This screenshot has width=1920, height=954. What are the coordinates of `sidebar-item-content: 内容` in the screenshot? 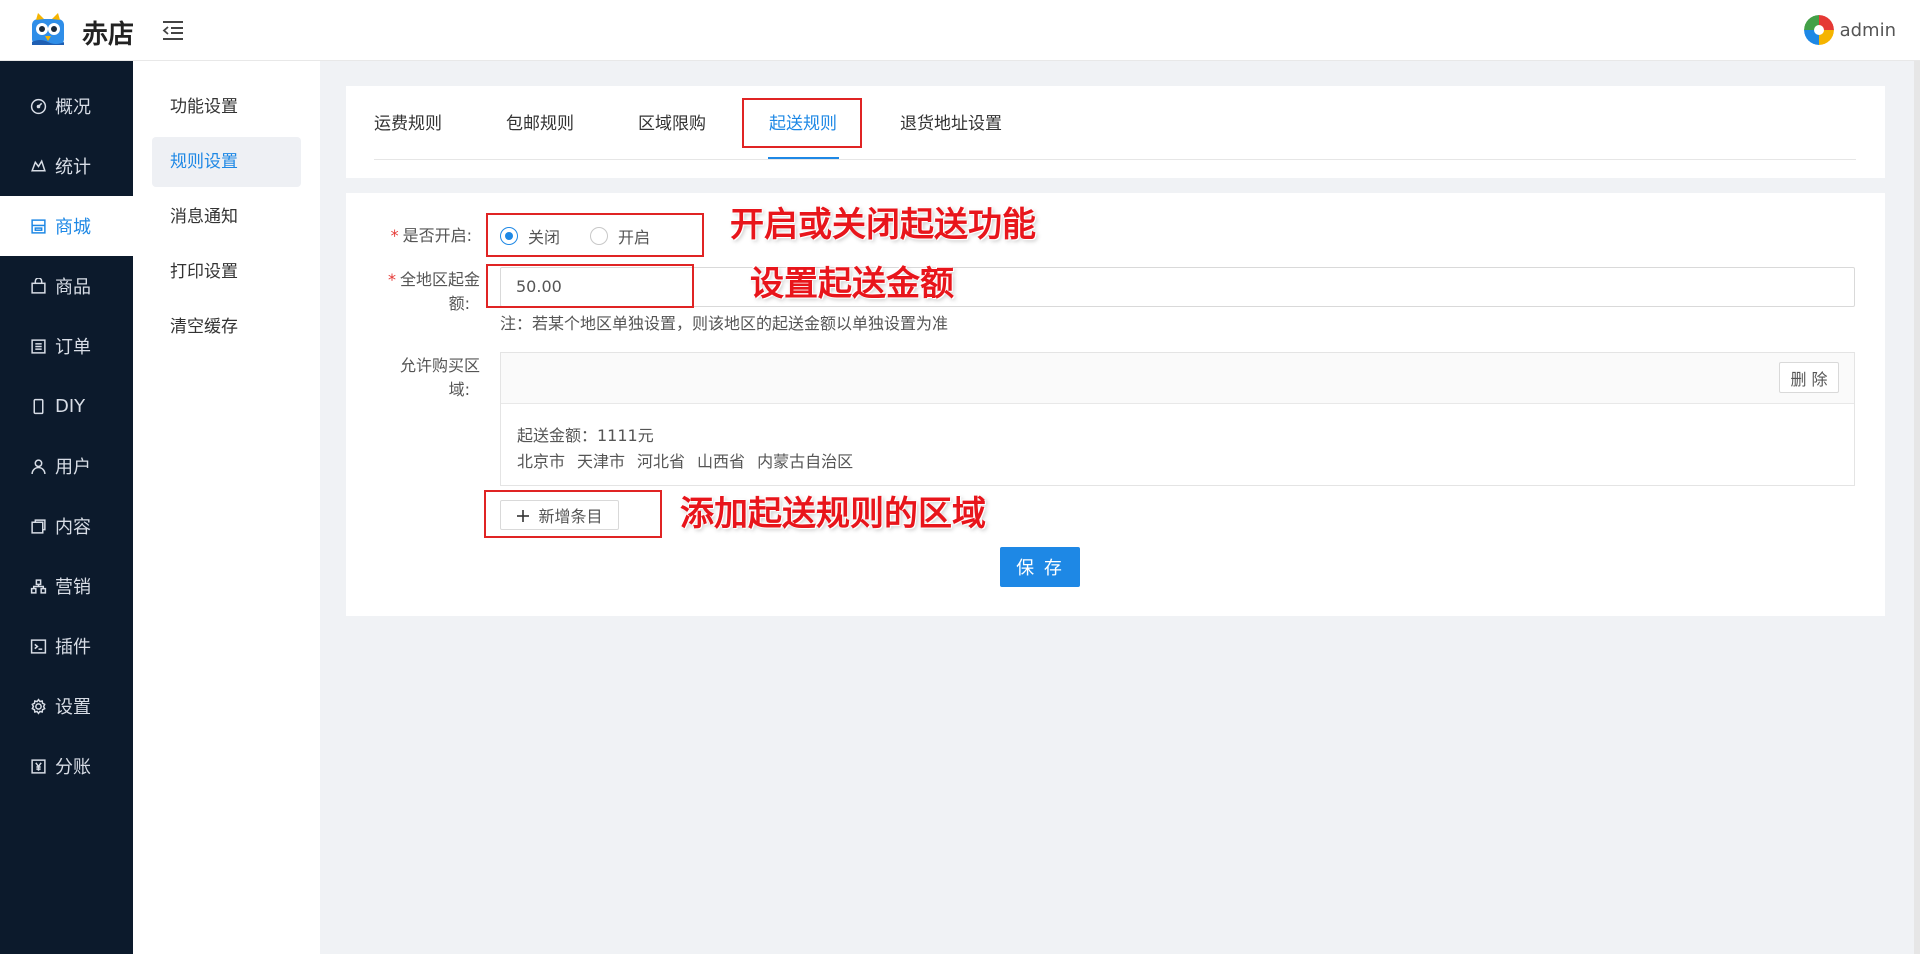 It's located at (66, 526).